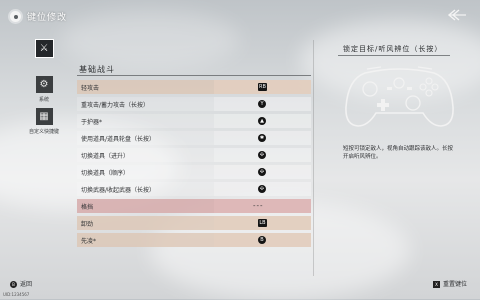 This screenshot has height=300, width=480. Describe the element at coordinates (399, 97) in the screenshot. I see `gamepad-icon` at that location.